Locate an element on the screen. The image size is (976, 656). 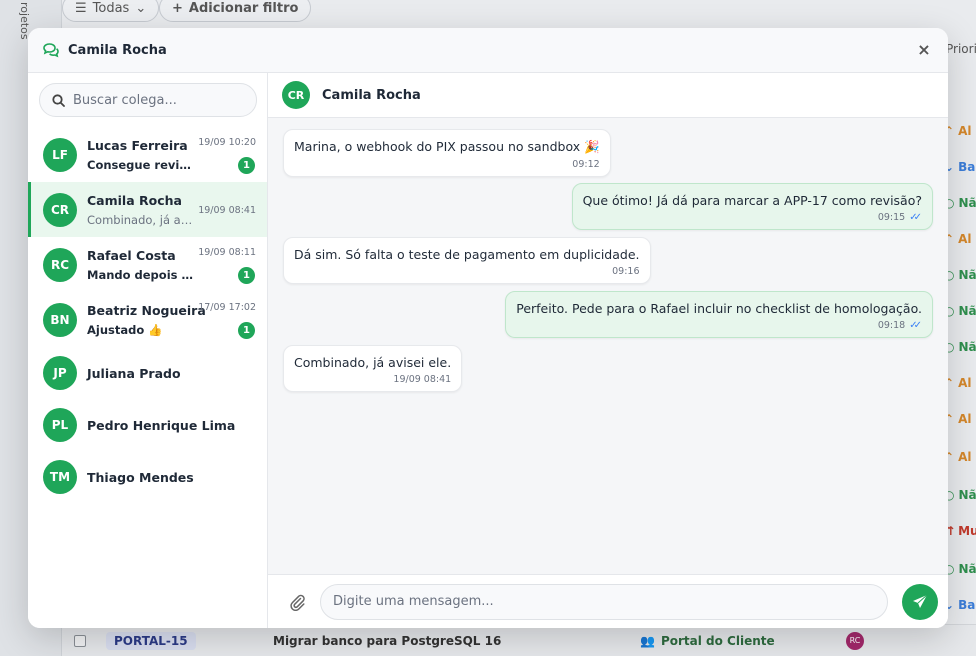
plus-icon: + is located at coordinates (177, 8).